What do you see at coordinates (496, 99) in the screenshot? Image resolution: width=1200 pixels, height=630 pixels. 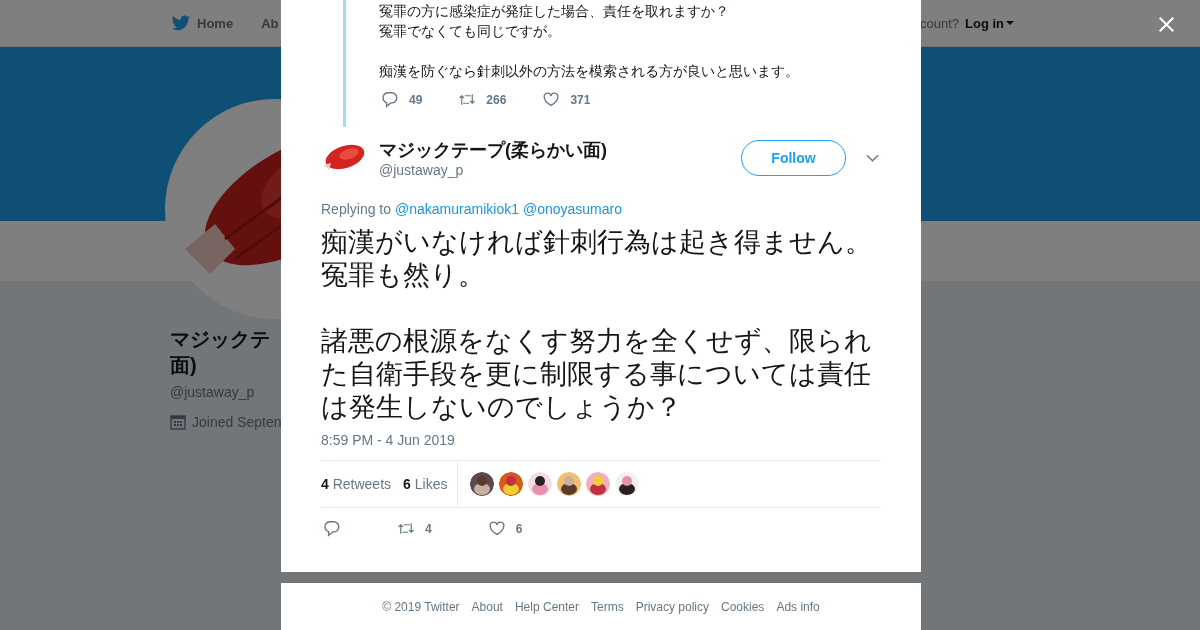 I see `retweet-count: 266` at bounding box center [496, 99].